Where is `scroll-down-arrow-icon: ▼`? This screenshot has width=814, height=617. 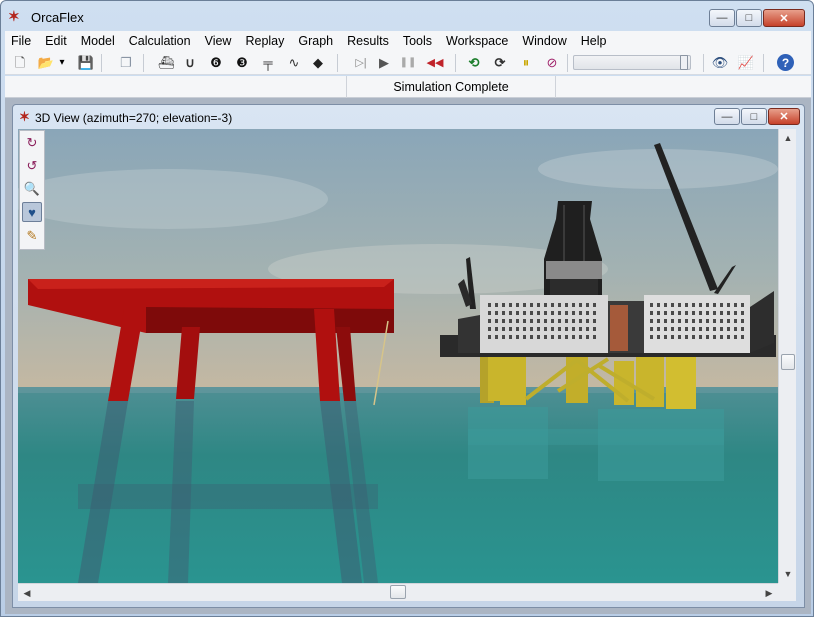 scroll-down-arrow-icon: ▼ is located at coordinates (788, 574).